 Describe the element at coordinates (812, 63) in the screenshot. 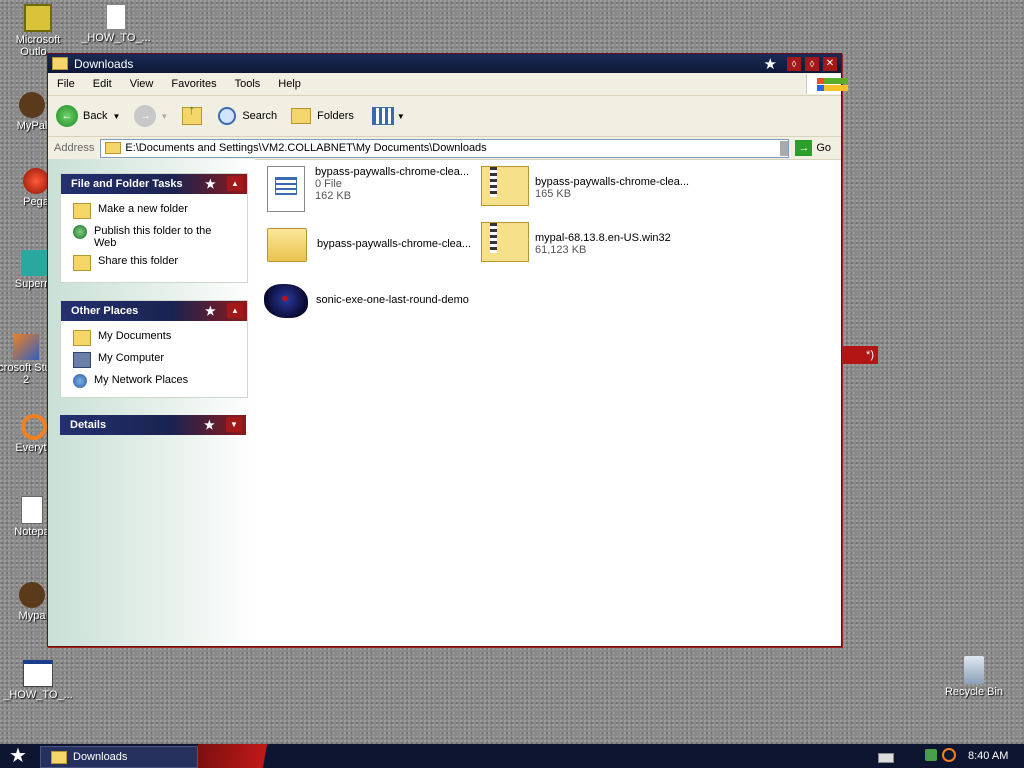

I see `maximize-button: ◊` at that location.